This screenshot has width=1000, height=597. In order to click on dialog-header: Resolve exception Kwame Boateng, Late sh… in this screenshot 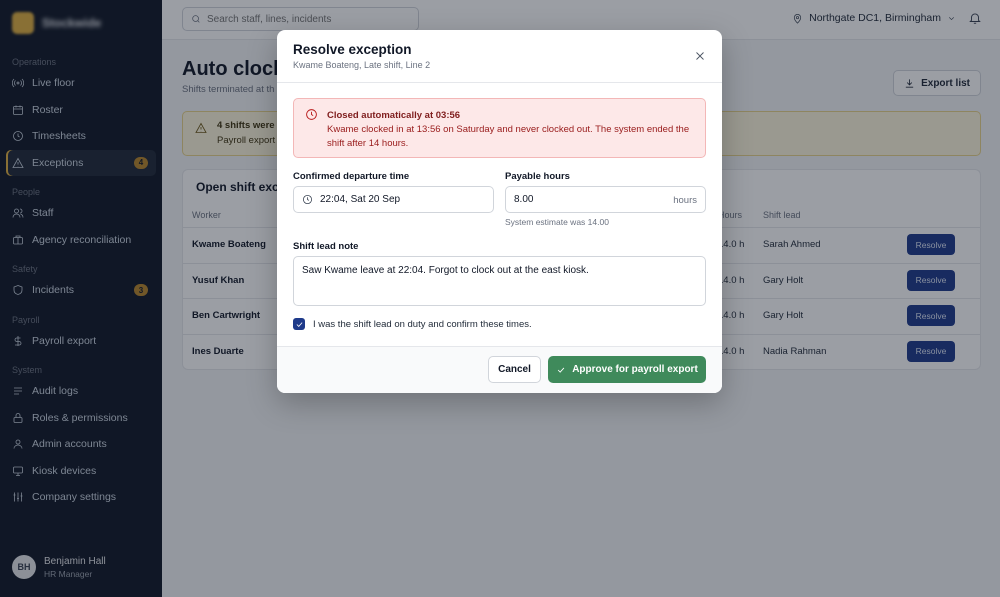, I will do `click(499, 56)`.